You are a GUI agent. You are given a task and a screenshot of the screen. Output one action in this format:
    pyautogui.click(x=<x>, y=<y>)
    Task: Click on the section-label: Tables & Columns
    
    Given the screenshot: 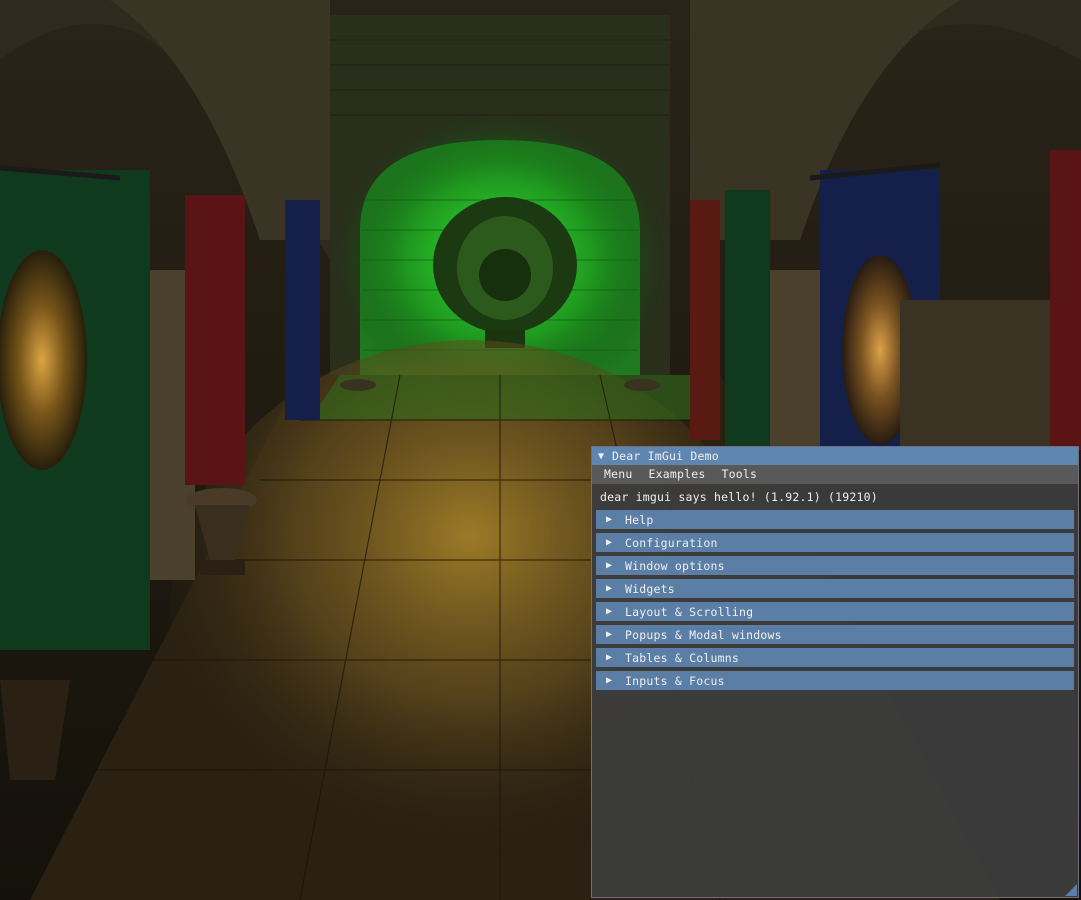 What is the action you would take?
    pyautogui.click(x=682, y=657)
    